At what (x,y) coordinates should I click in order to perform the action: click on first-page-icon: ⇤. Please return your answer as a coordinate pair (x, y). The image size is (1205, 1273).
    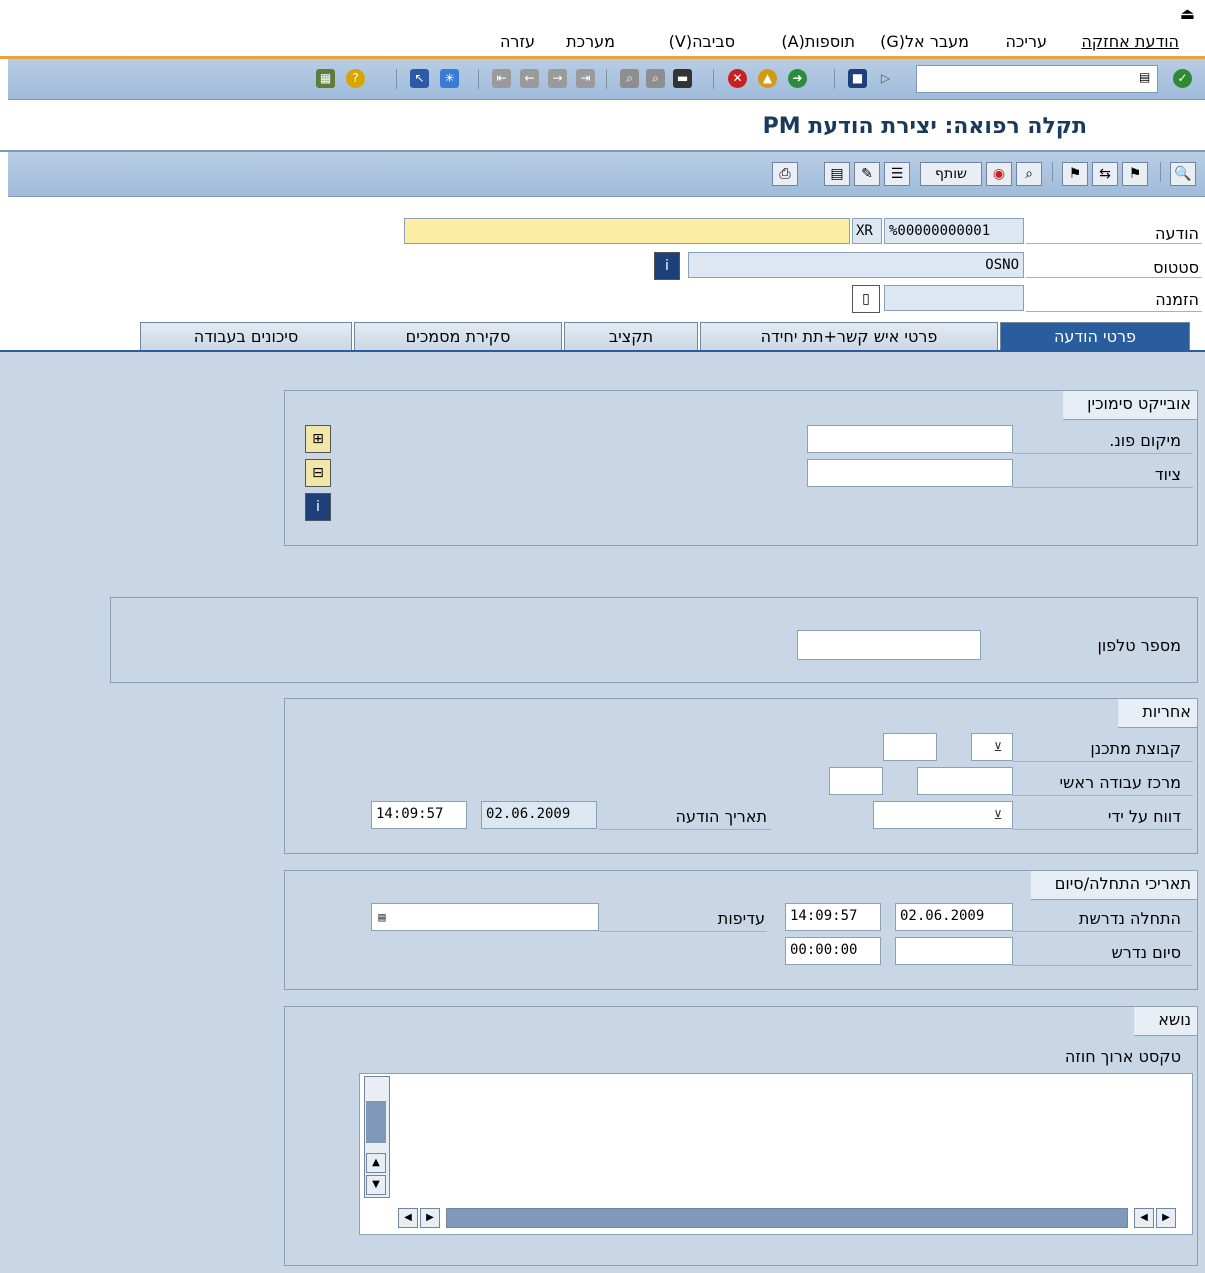
    Looking at the image, I should click on (501, 78).